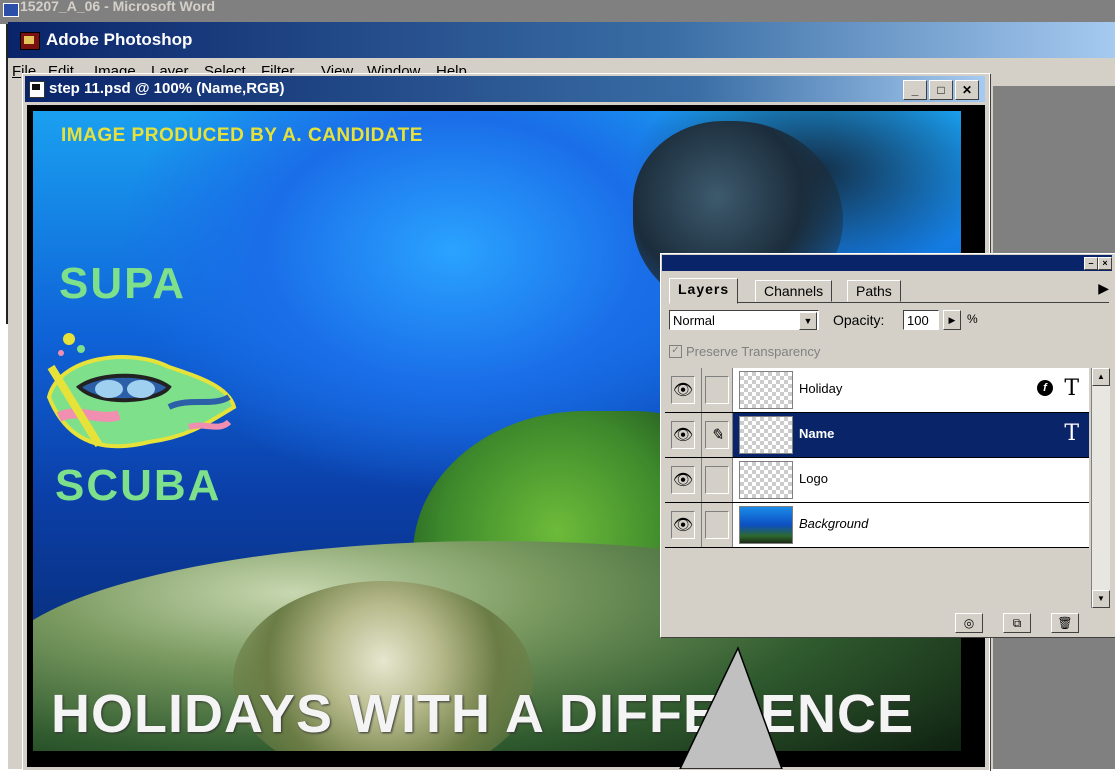 This screenshot has width=1115, height=771. Describe the element at coordinates (877, 390) in the screenshot. I see `layer-row-holiday: 👁 Holiday f T` at that location.